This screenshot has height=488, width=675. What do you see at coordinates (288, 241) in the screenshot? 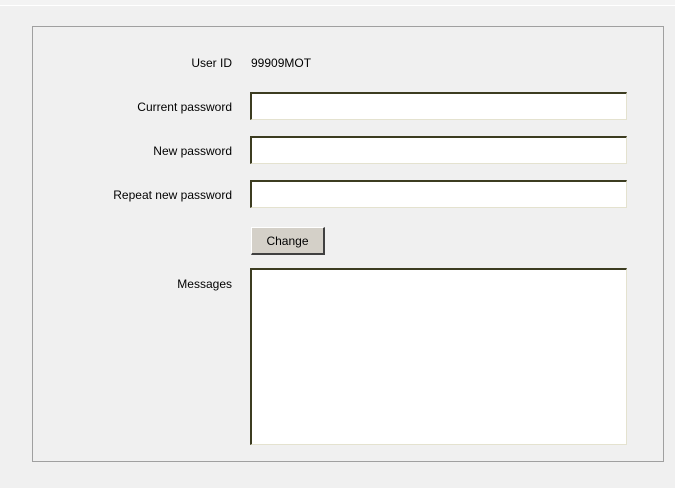
I see `change-button: Change` at bounding box center [288, 241].